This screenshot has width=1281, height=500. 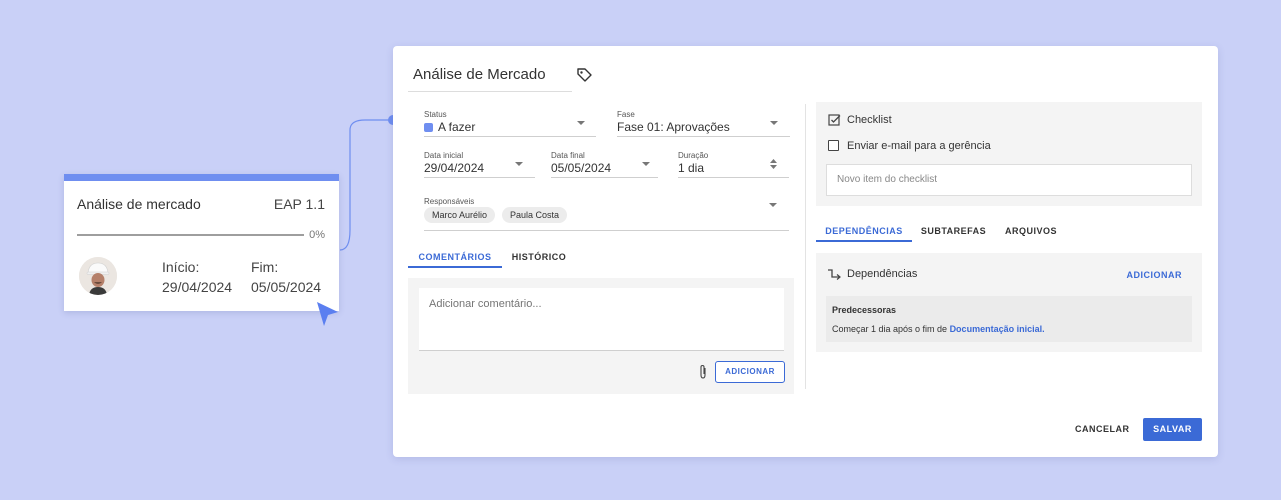 What do you see at coordinates (299, 204) in the screenshot?
I see `card-code: EAP 1.1` at bounding box center [299, 204].